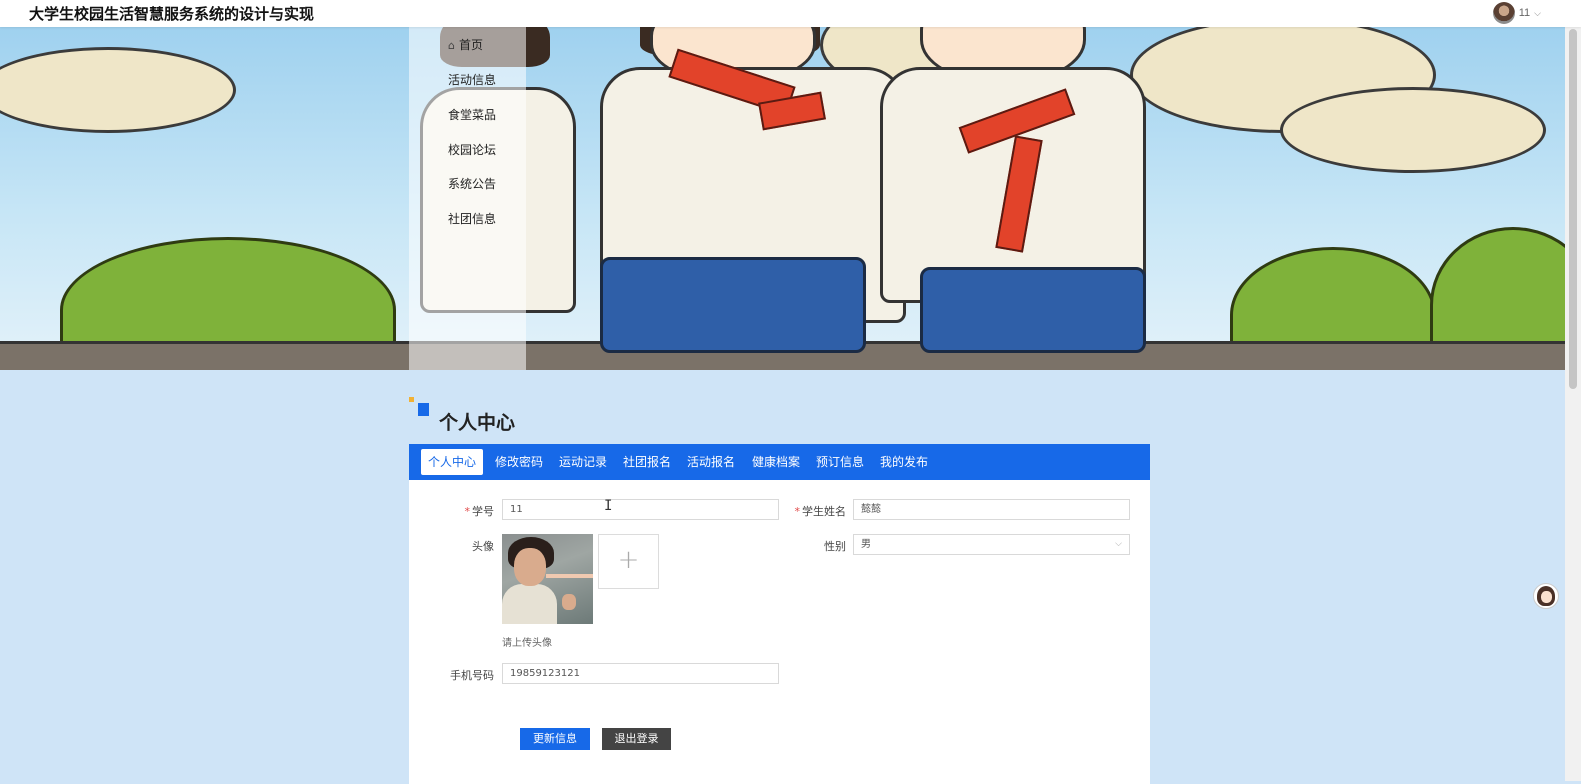 This screenshot has height=784, width=1581. What do you see at coordinates (477, 423) in the screenshot?
I see `page-title: 个人中心` at bounding box center [477, 423].